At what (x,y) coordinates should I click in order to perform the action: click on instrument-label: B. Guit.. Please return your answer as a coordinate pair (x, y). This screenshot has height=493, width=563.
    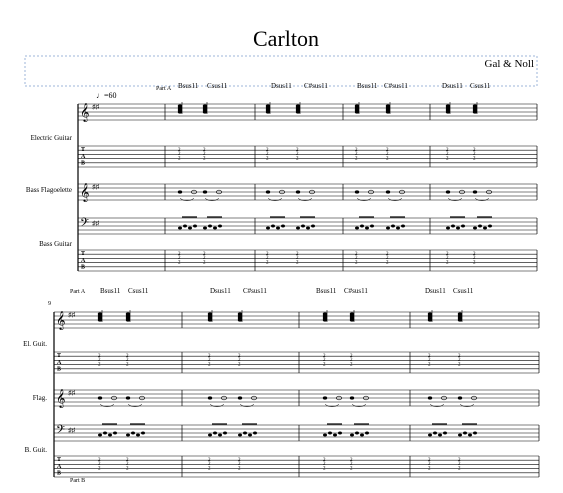
    Looking at the image, I should click on (36, 450).